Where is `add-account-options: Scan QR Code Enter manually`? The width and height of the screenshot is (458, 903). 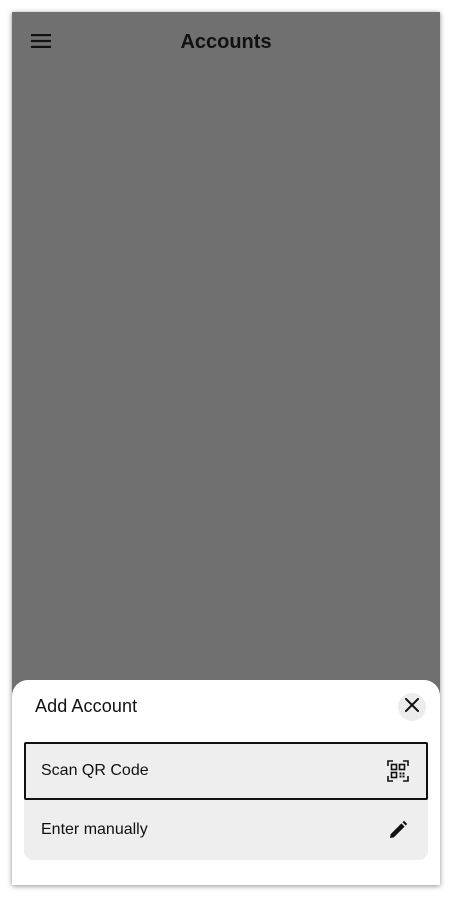 add-account-options: Scan QR Code Enter manually is located at coordinates (226, 801).